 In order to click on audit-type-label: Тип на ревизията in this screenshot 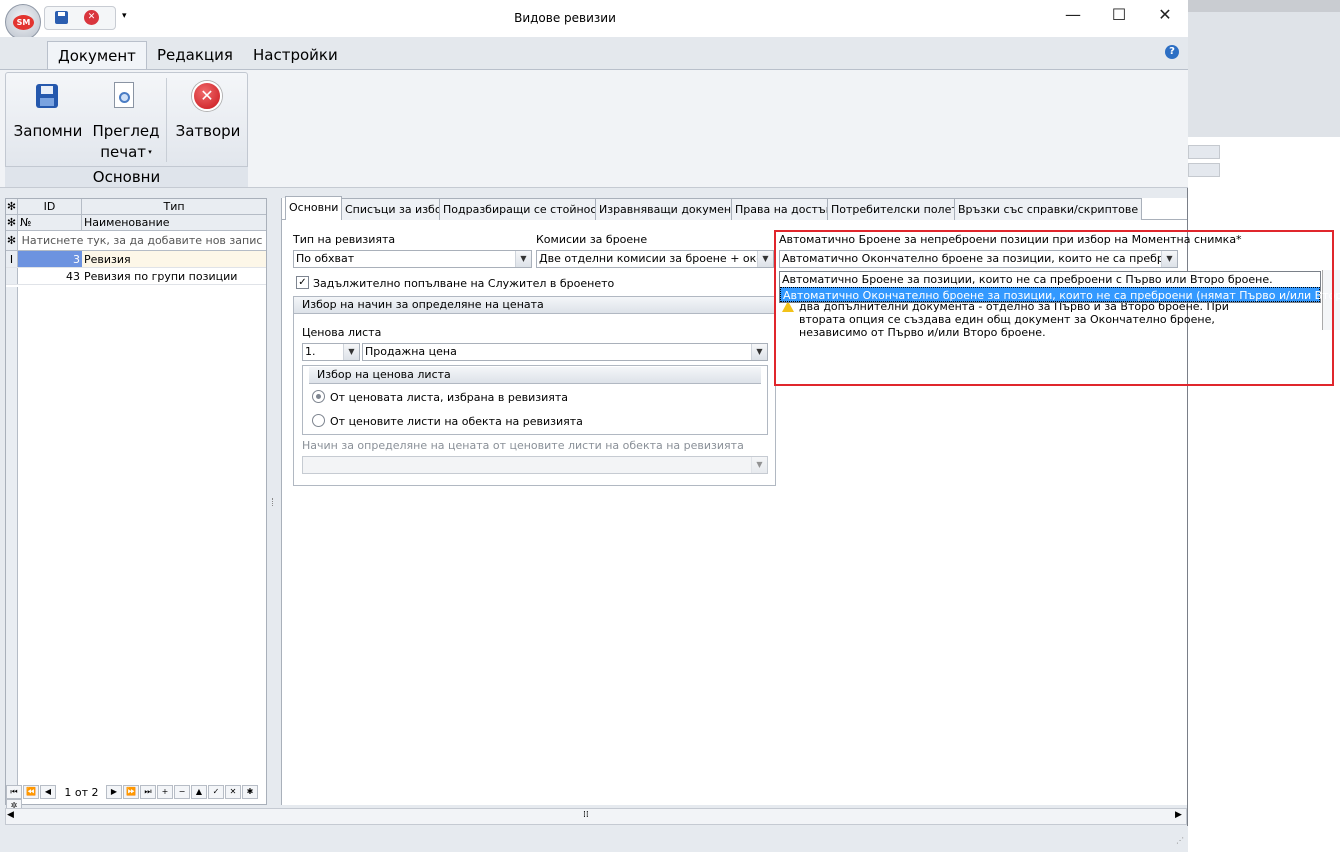, I will do `click(344, 239)`.